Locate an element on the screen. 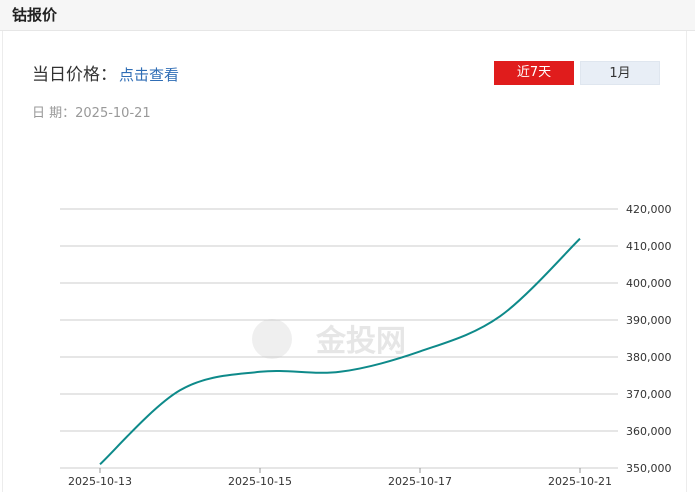  x-tick-label: 2025-10-21 is located at coordinates (580, 481).